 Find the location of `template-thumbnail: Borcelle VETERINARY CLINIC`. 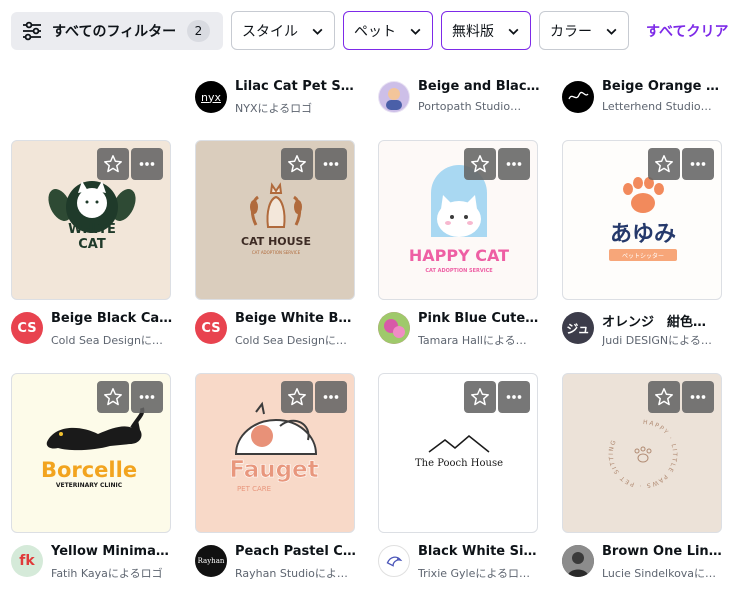

template-thumbnail: Borcelle VETERINARY CLINIC is located at coordinates (91, 453).